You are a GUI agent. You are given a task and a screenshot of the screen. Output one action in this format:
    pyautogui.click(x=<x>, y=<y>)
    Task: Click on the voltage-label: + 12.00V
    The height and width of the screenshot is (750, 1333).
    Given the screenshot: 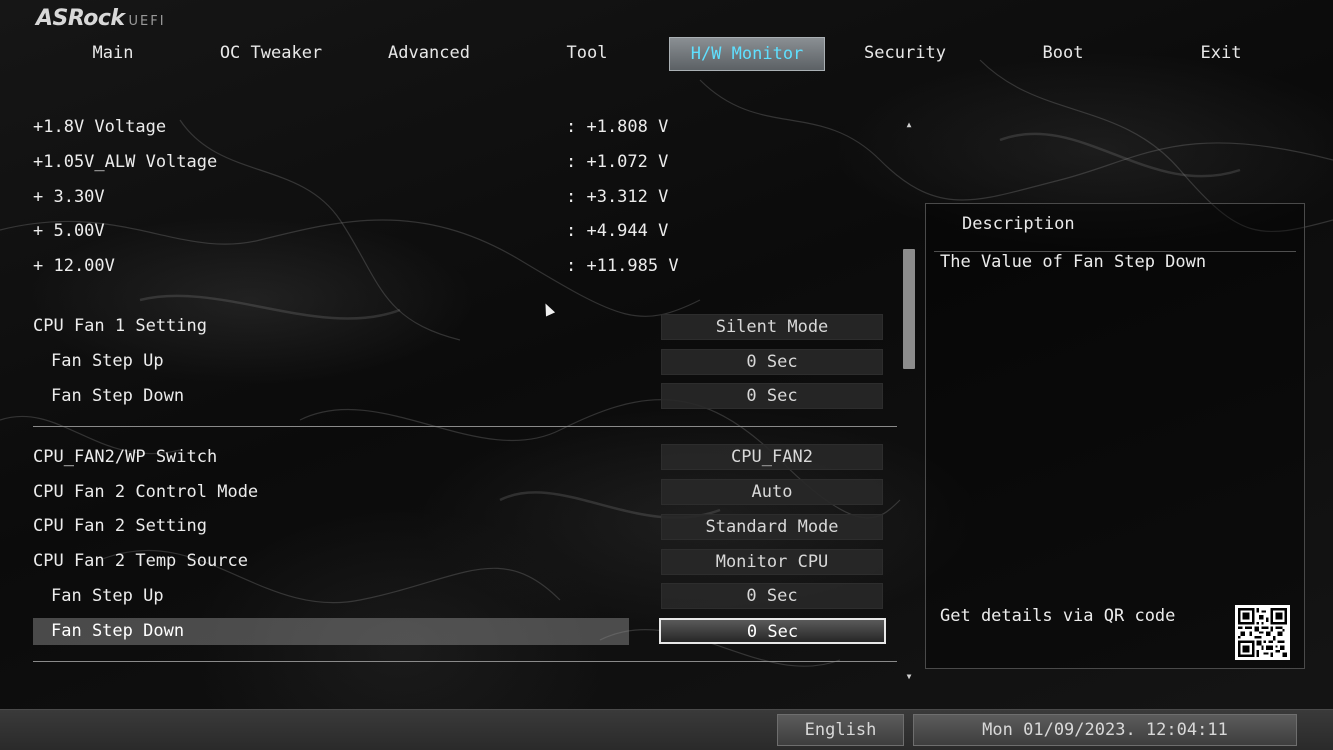 What is the action you would take?
    pyautogui.click(x=74, y=266)
    